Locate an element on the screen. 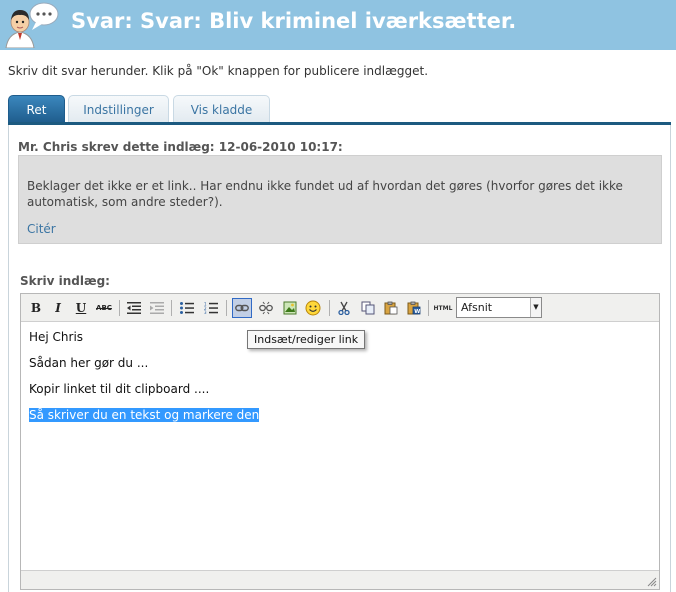 The image size is (676, 592). copy-button is located at coordinates (368, 308).